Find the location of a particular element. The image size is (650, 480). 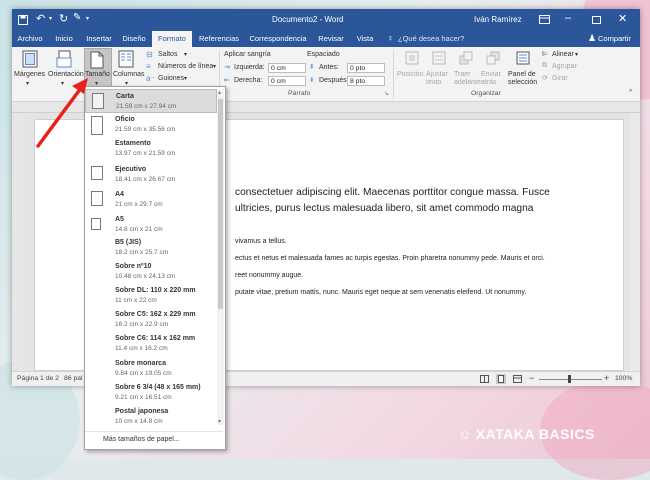

annotation-arrow is located at coordinates (62, 113).